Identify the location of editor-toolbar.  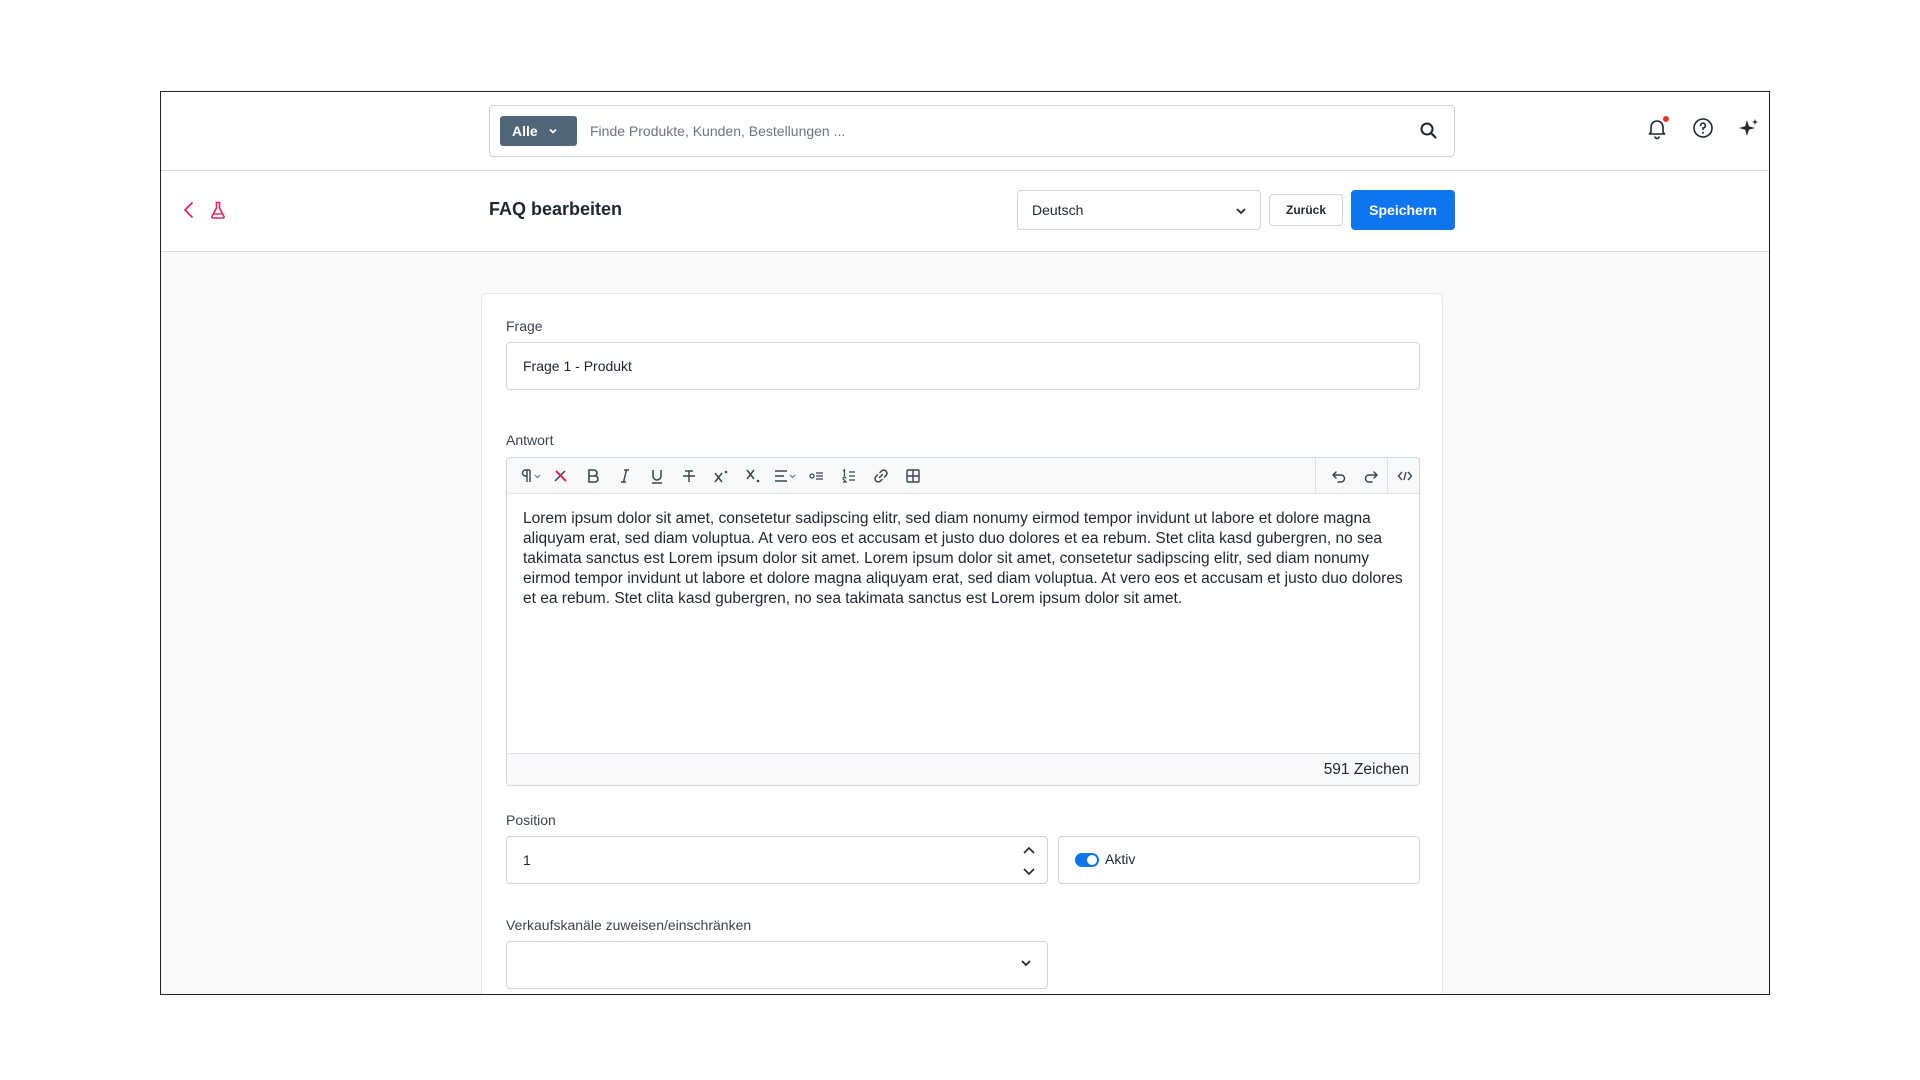
(963, 476).